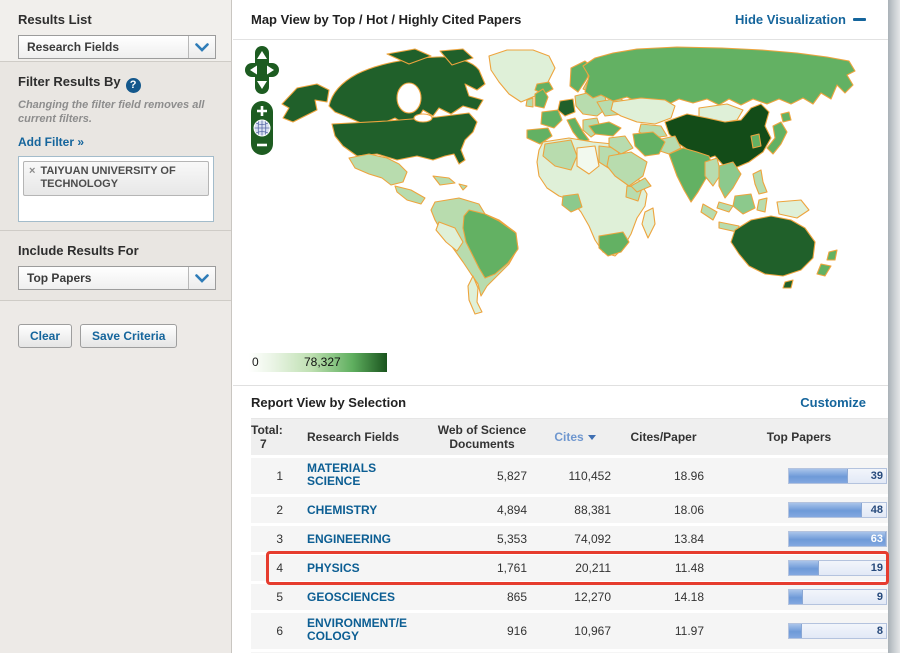 Image resolution: width=900 pixels, height=653 pixels. I want to click on filter-heading: Filter Results By?, so click(116, 83).